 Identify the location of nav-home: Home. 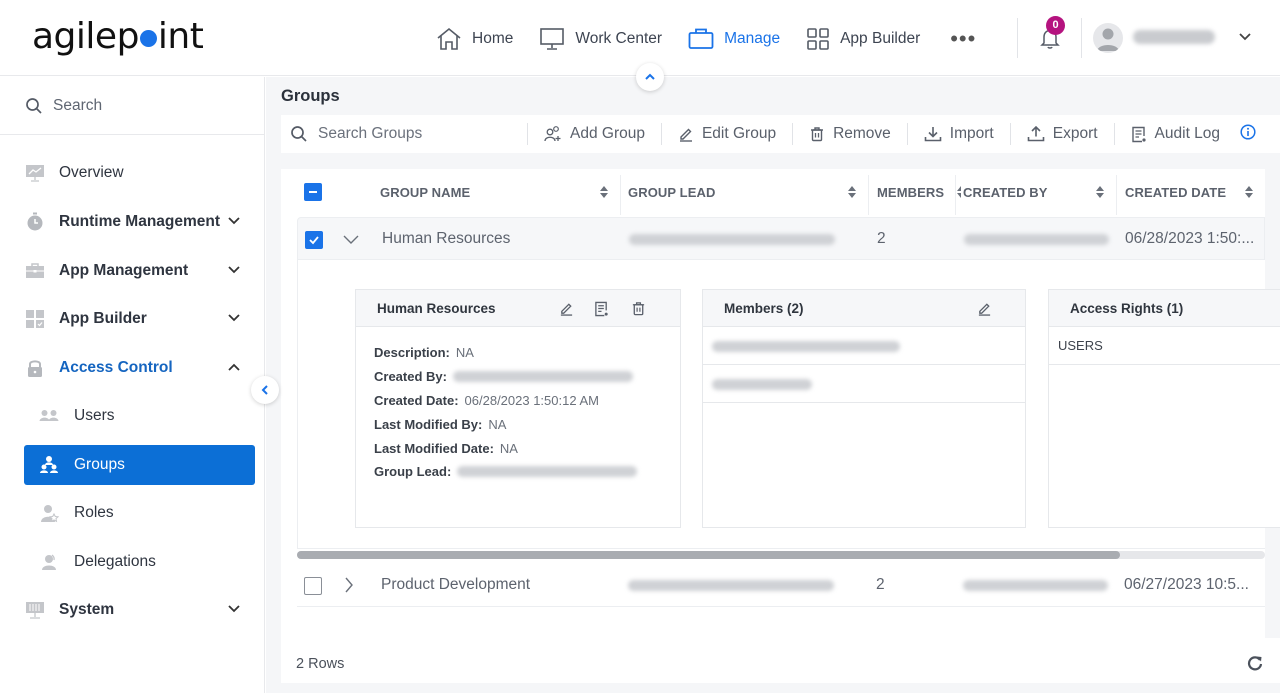
(474, 39).